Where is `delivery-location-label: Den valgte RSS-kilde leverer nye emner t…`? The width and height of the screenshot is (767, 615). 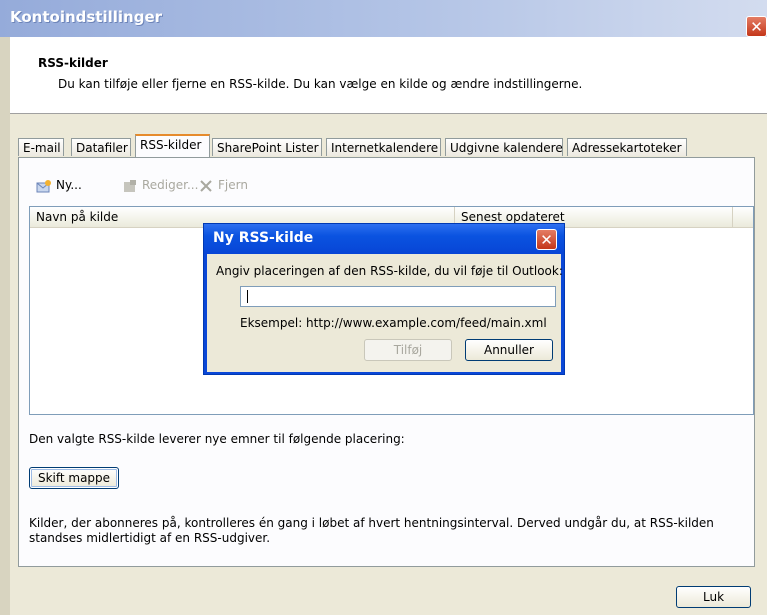 delivery-location-label: Den valgte RSS-kilde leverer nye emner t… is located at coordinates (217, 439).